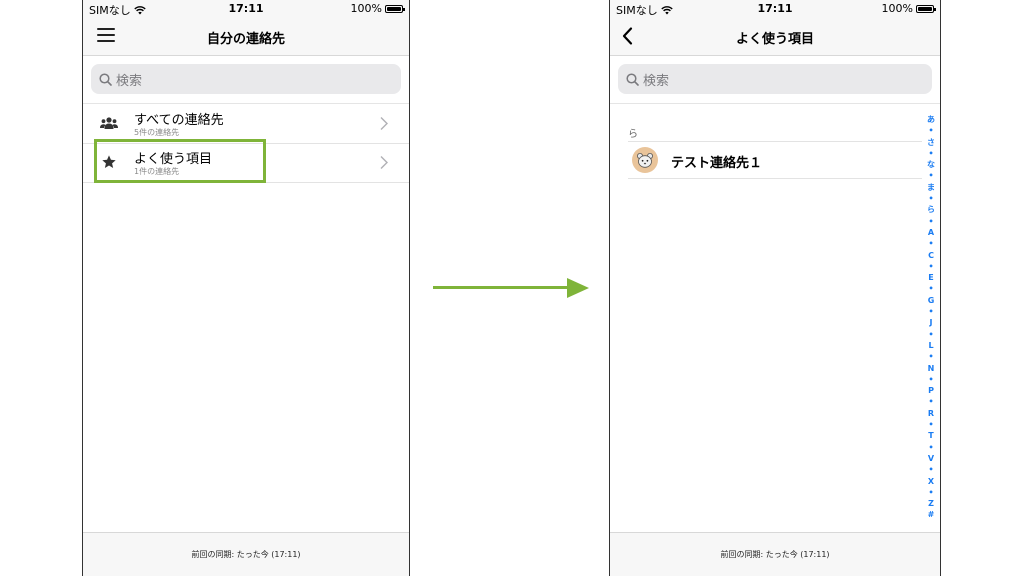 This screenshot has height=576, width=1024. I want to click on row-subtitle: 5件の連絡先, so click(157, 132).